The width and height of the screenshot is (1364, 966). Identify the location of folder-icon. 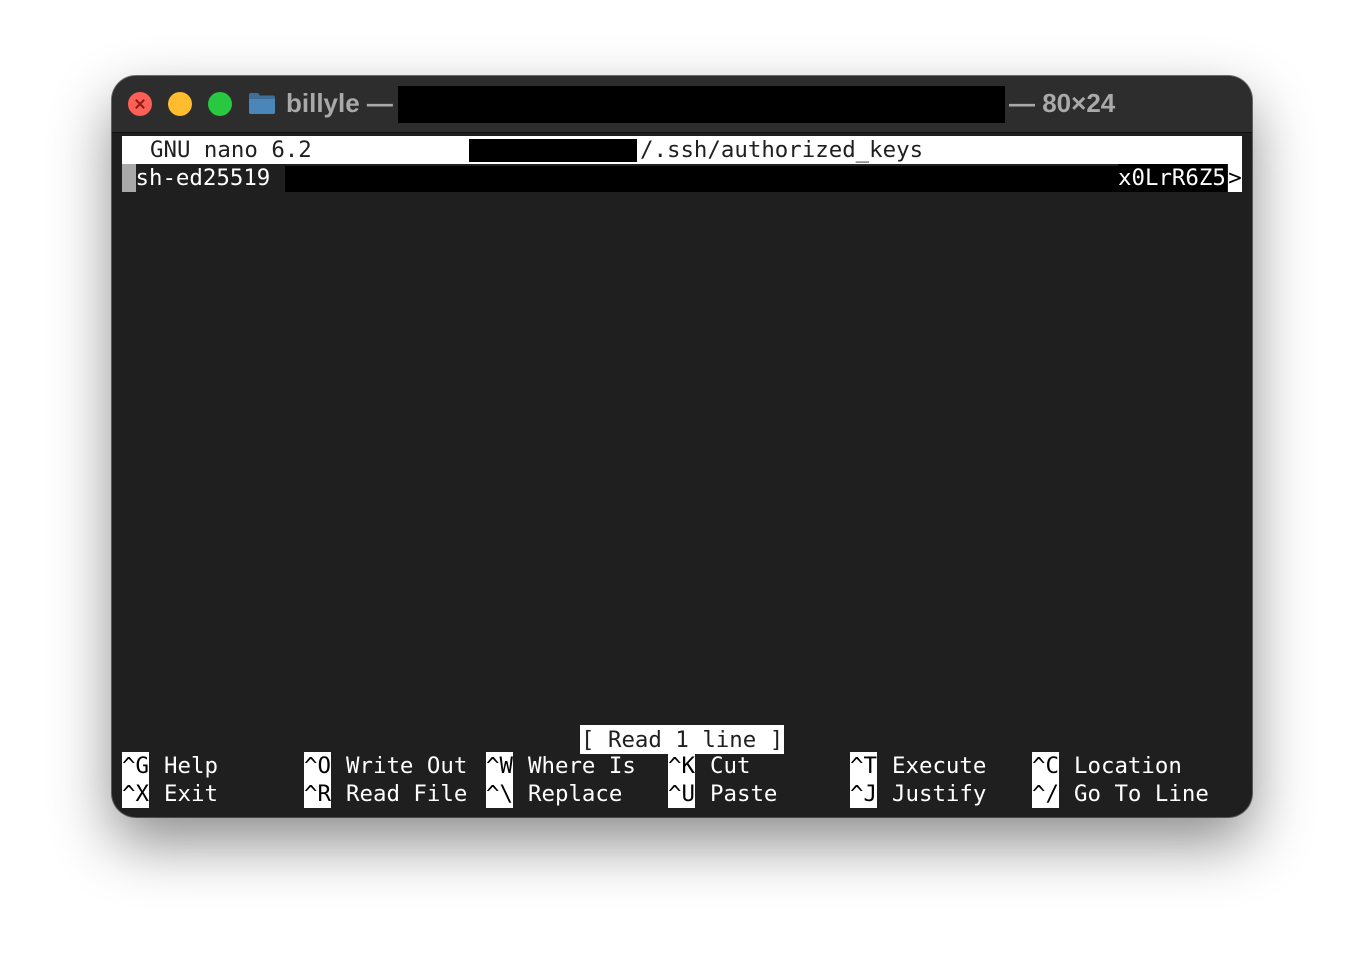
(262, 103).